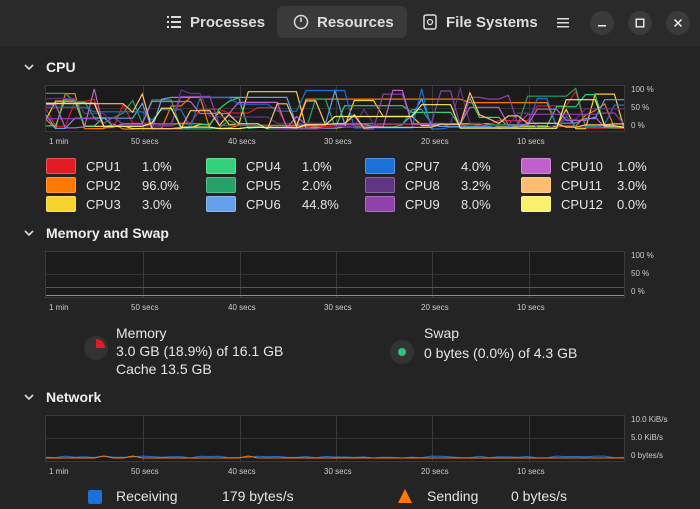 The image size is (700, 509). Describe the element at coordinates (228, 22) in the screenshot. I see `tab-processes-label: Processes` at that location.